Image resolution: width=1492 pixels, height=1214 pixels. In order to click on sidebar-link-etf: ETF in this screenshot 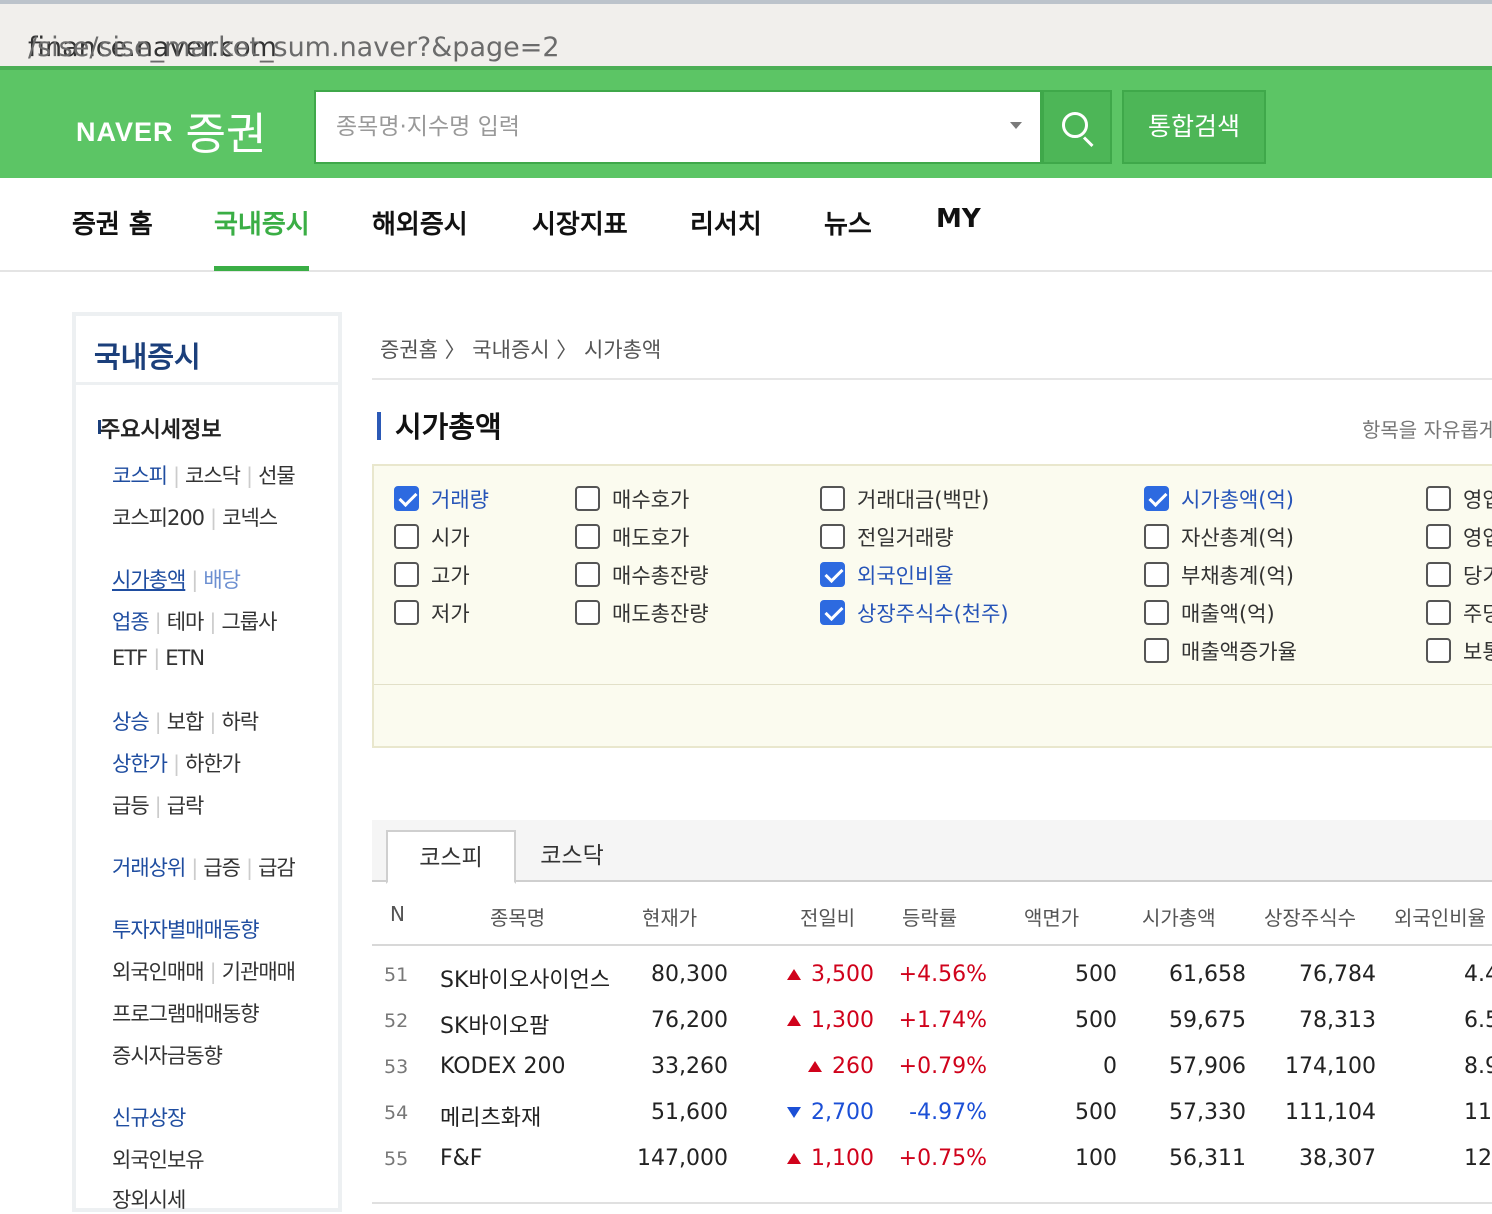, I will do `click(130, 658)`.